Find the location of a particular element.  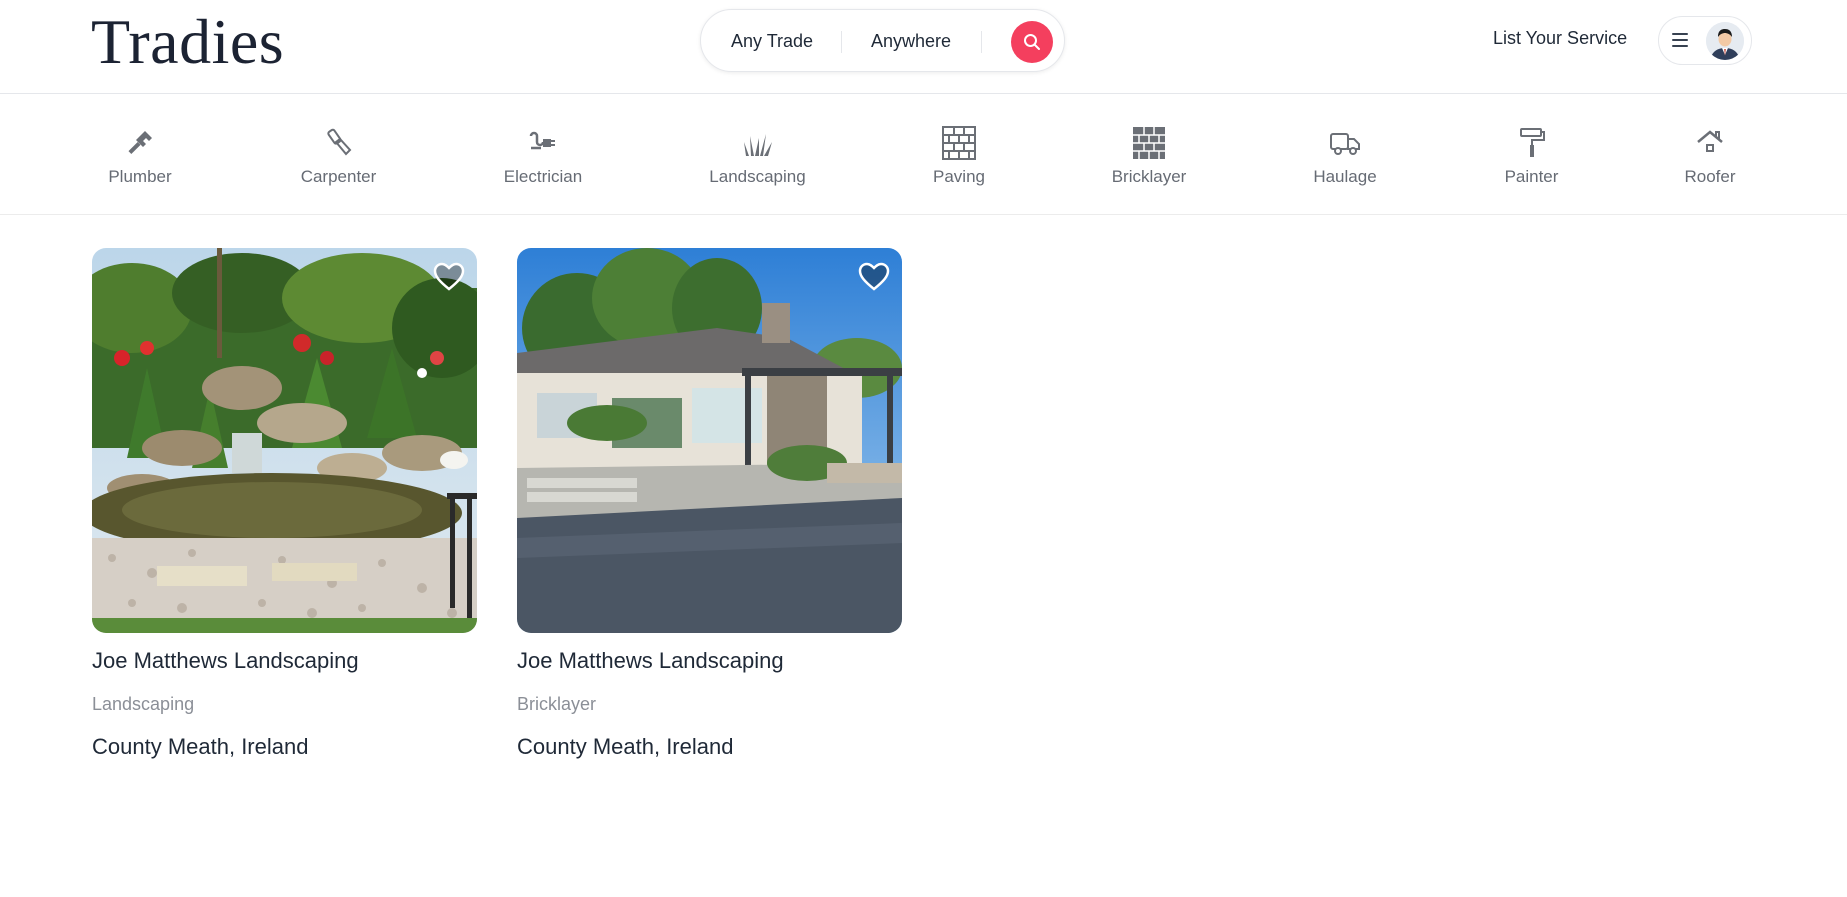

category-landscaping: Landscaping is located at coordinates (757, 156).